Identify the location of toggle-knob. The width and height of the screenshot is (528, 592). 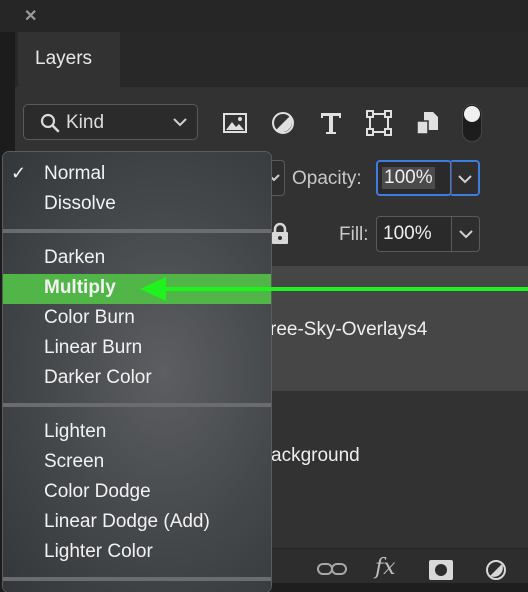
(472, 114).